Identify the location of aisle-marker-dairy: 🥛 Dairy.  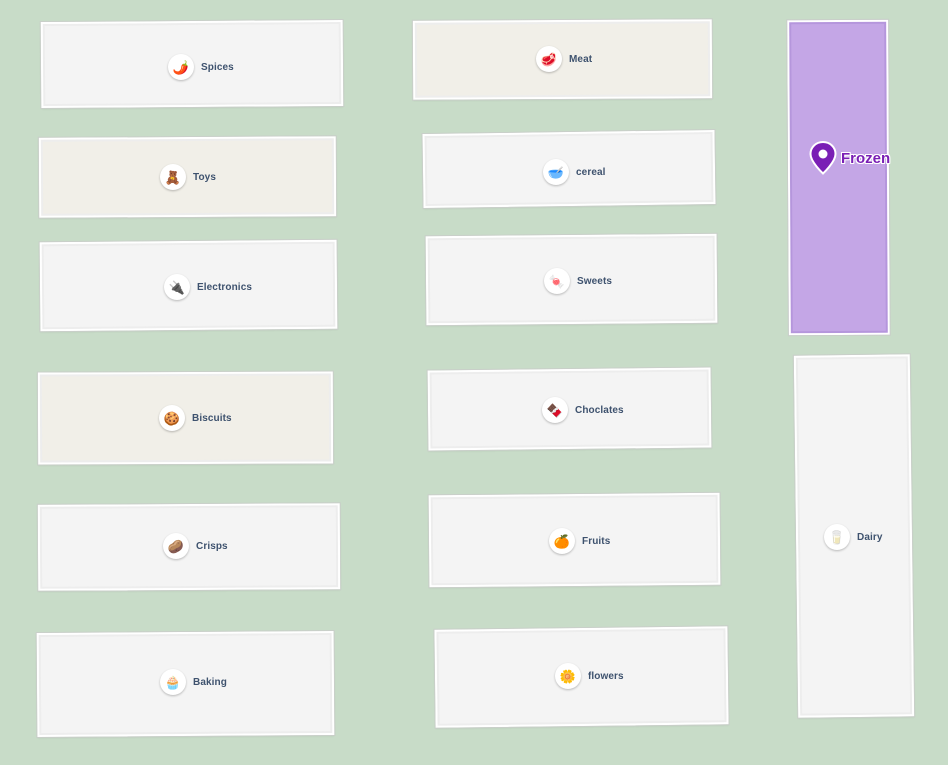
(853, 537).